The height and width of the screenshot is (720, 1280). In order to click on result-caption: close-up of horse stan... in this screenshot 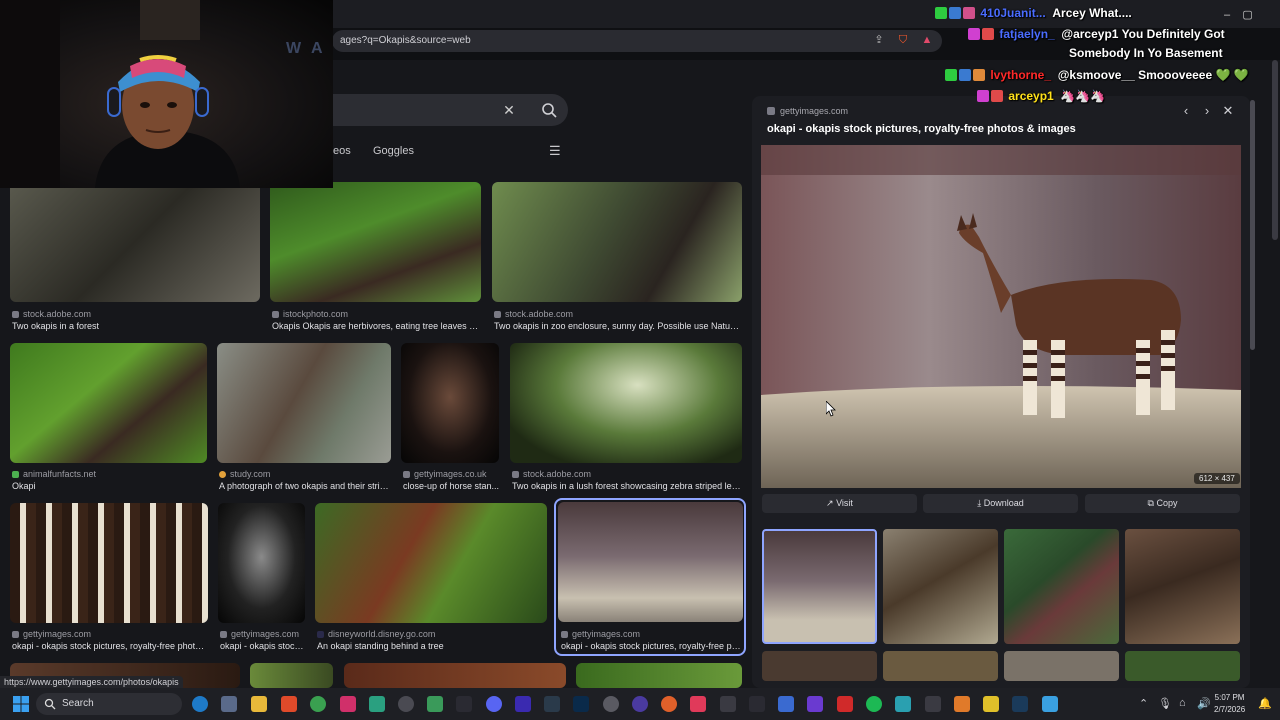, I will do `click(452, 486)`.